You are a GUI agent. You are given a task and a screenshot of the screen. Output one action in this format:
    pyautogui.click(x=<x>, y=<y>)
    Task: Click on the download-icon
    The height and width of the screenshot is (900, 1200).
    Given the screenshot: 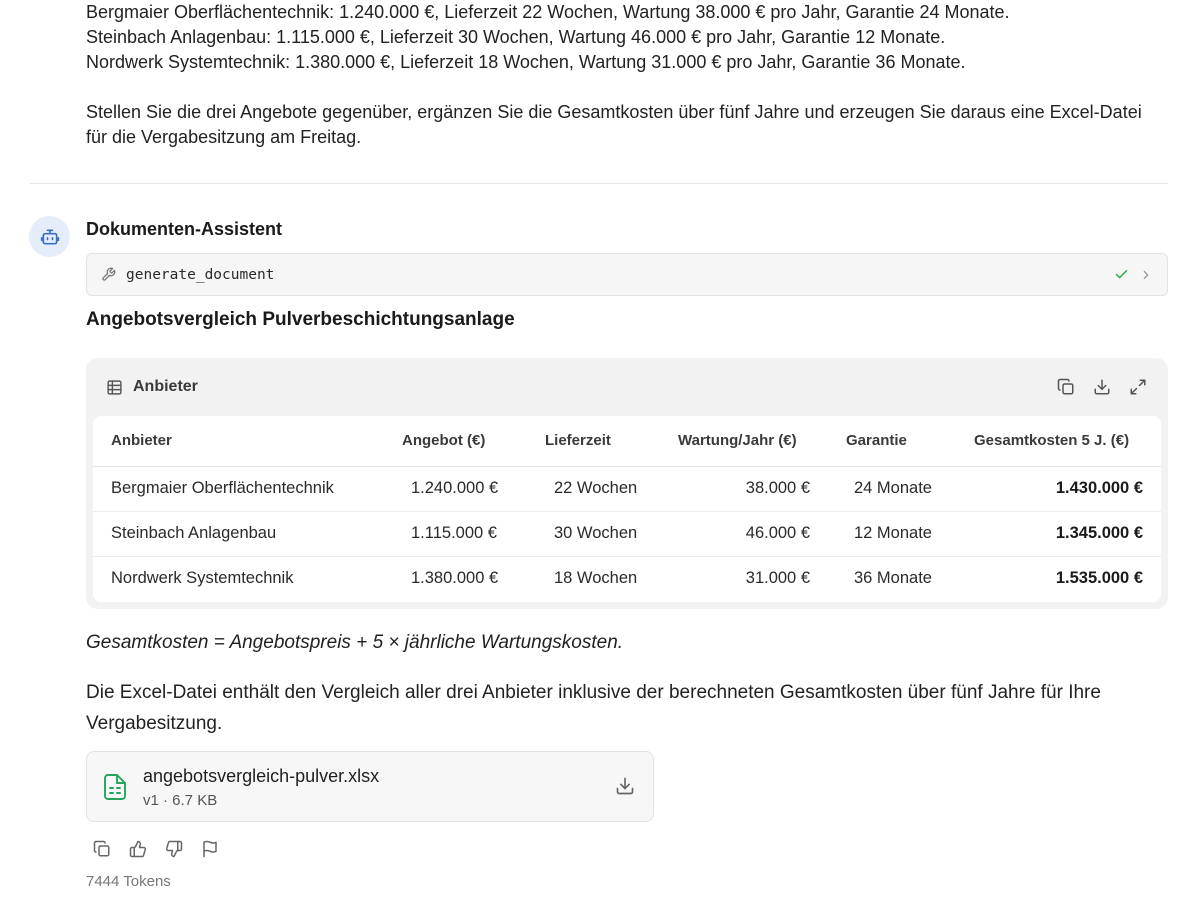 What is the action you would take?
    pyautogui.click(x=1102, y=387)
    